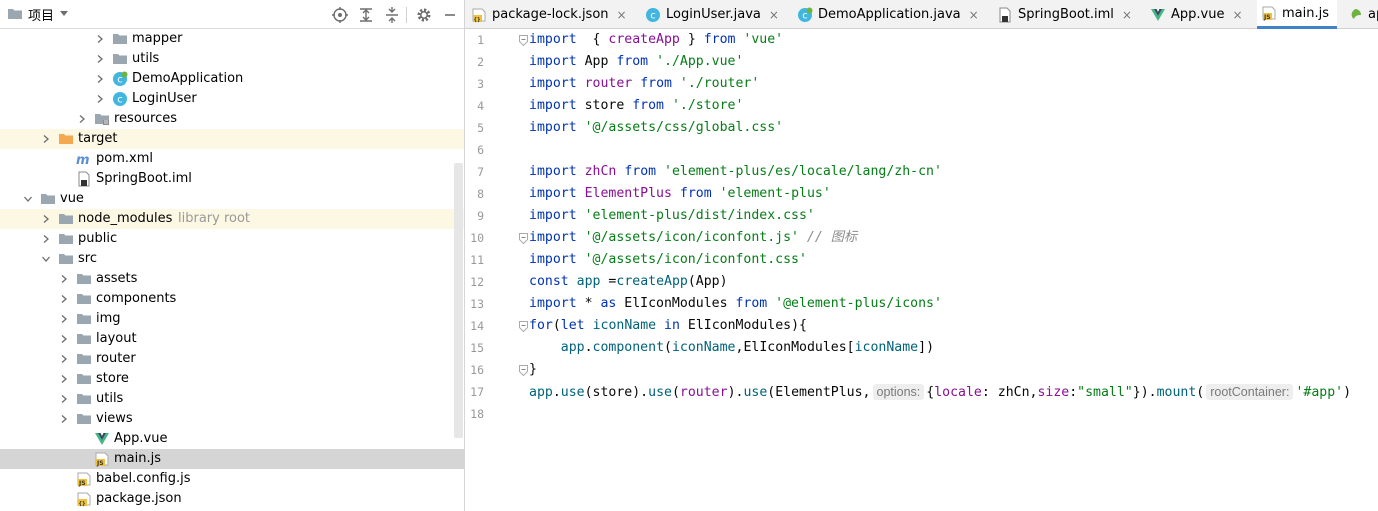 Image resolution: width=1378 pixels, height=511 pixels. Describe the element at coordinates (668, 326) in the screenshot. I see `code-line: for(let iconName in ElIconModules){` at that location.